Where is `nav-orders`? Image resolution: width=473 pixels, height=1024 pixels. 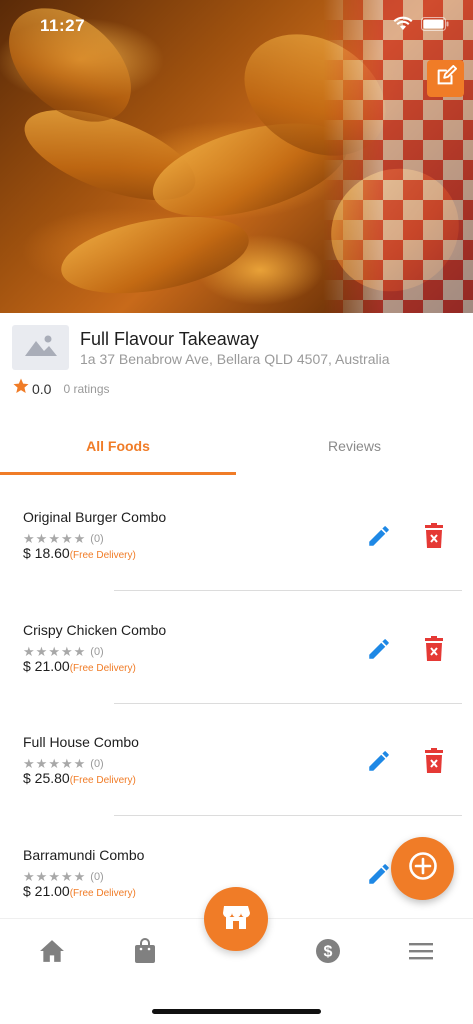 nav-orders is located at coordinates (145, 953).